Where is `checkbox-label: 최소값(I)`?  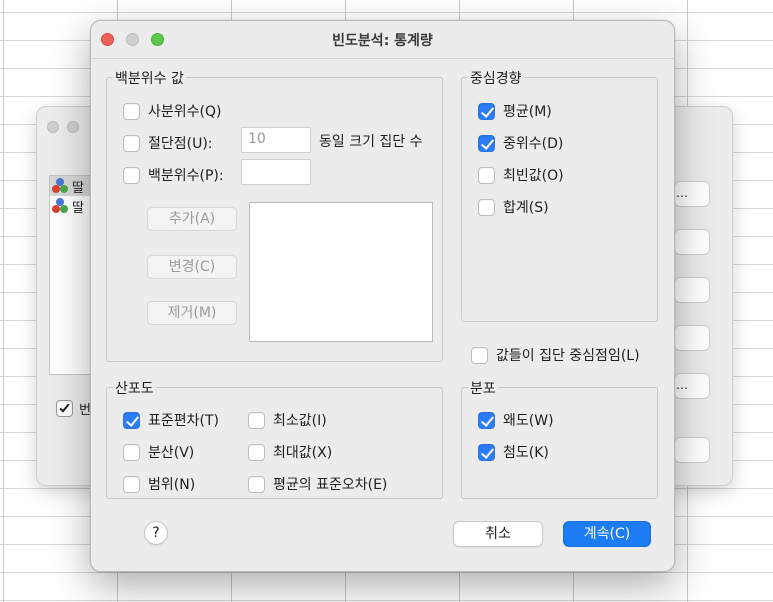 checkbox-label: 최소값(I) is located at coordinates (300, 421).